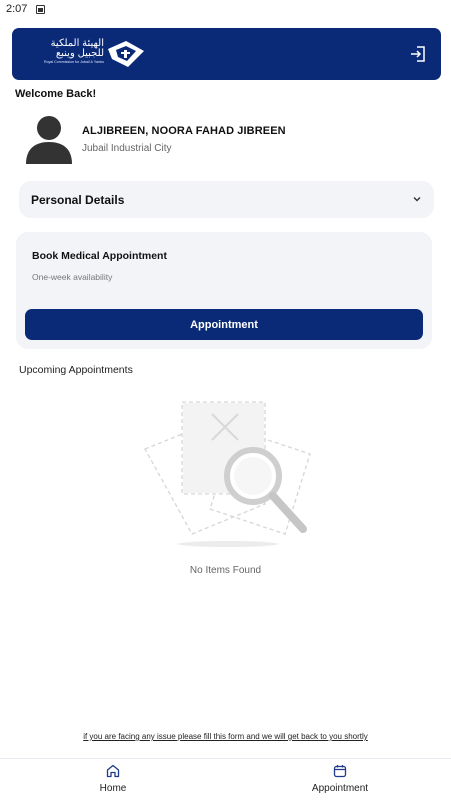 The width and height of the screenshot is (451, 800). Describe the element at coordinates (113, 781) in the screenshot. I see `nav-home: Home` at that location.